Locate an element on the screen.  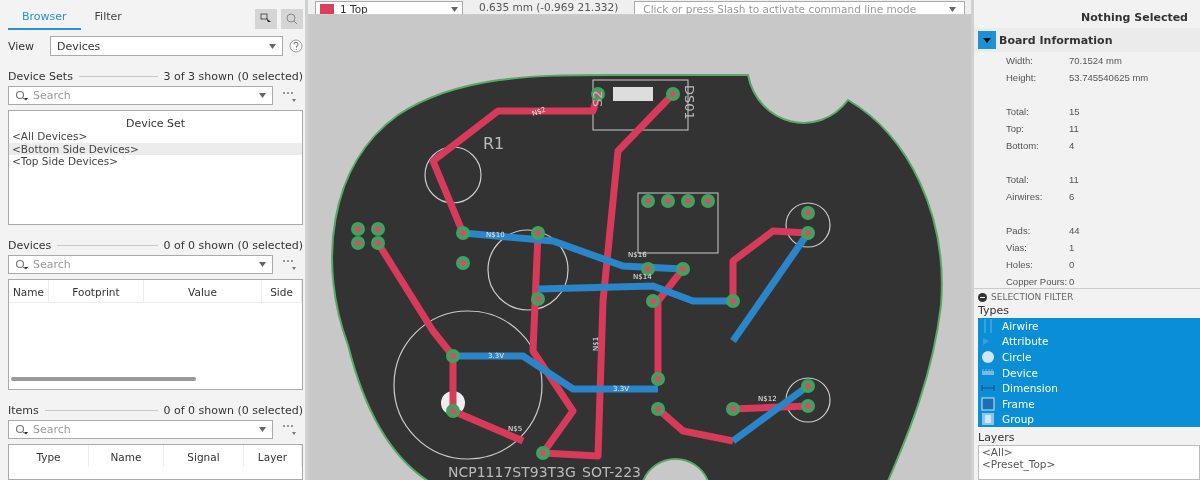
browser-tab: Filter is located at coordinates (108, 19).